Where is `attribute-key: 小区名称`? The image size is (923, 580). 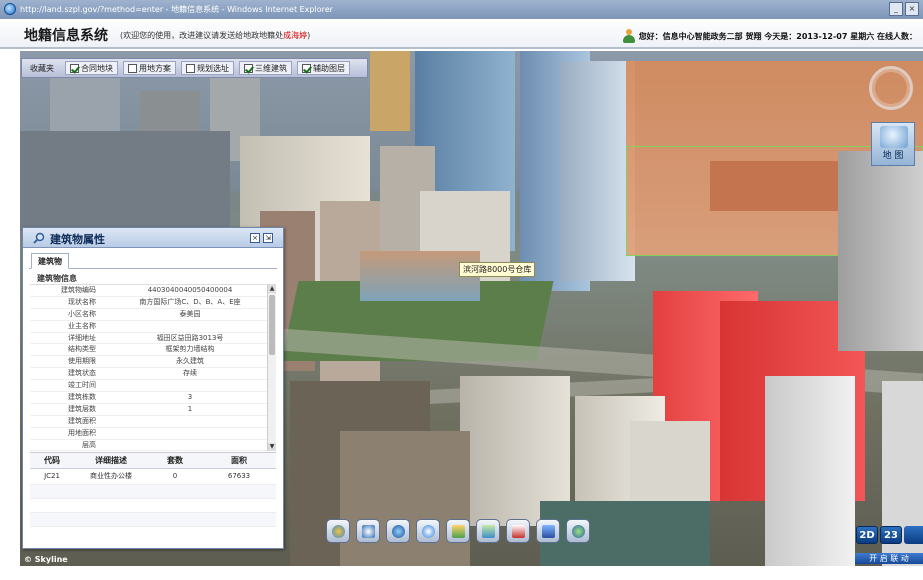 attribute-key: 小区名称 is located at coordinates (82, 313).